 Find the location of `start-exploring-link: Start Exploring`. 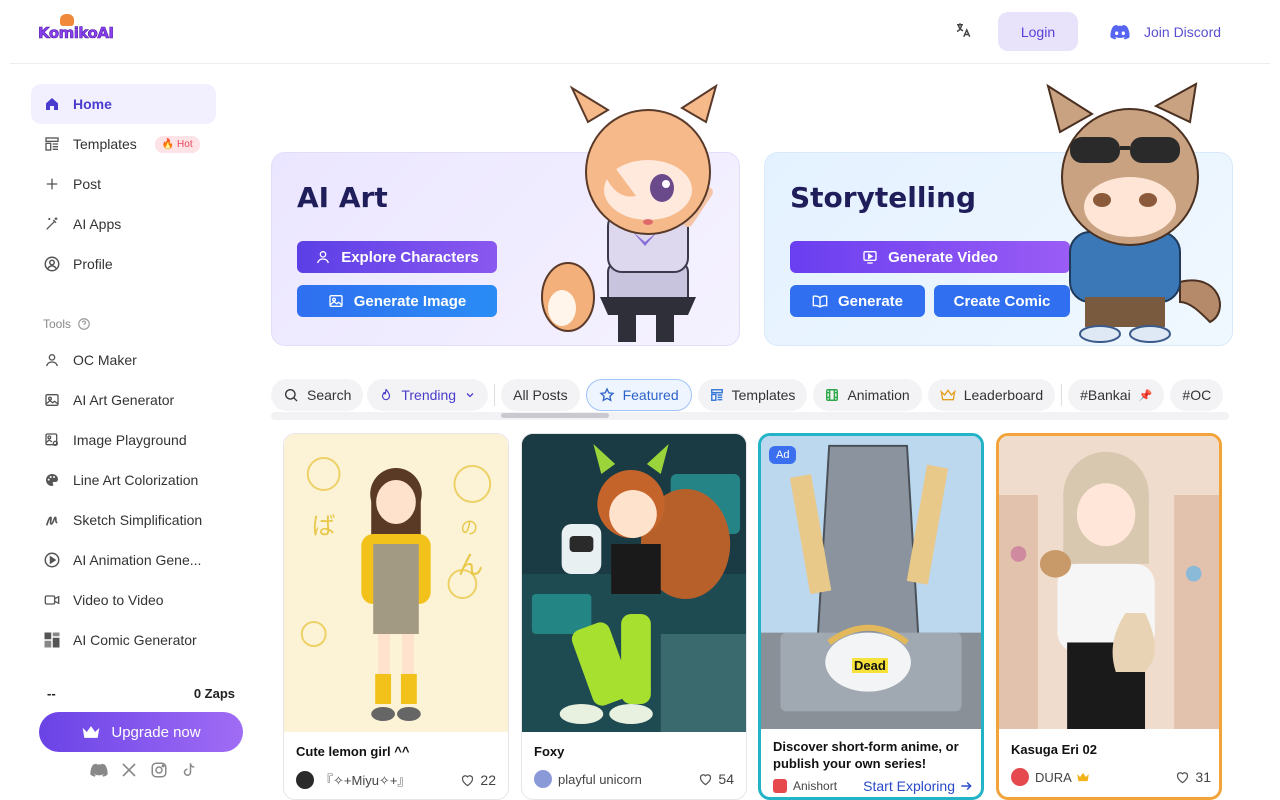

start-exploring-link: Start Exploring is located at coordinates (918, 786).